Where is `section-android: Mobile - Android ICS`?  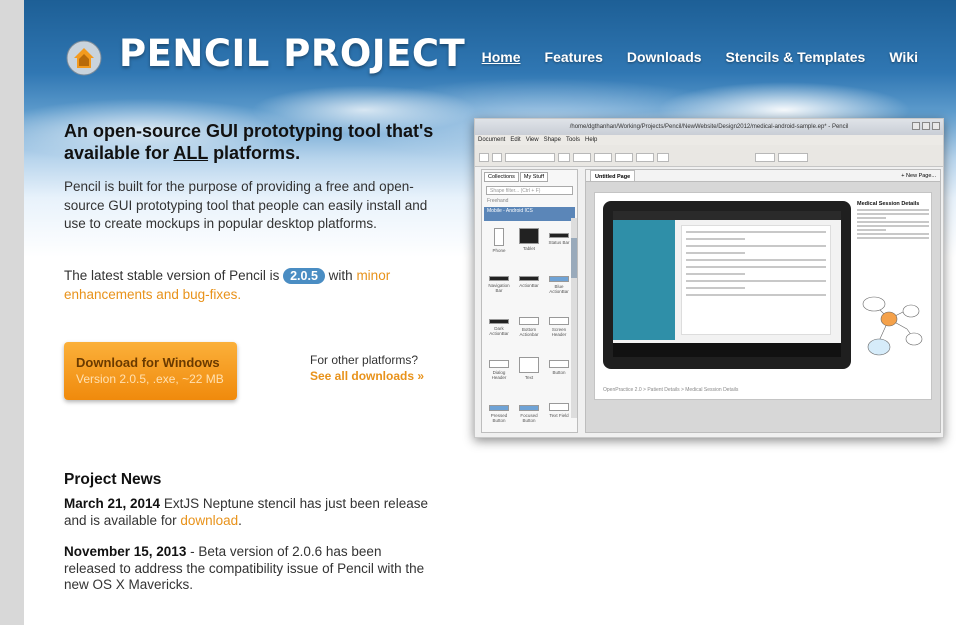
section-android: Mobile - Android ICS is located at coordinates (529, 214).